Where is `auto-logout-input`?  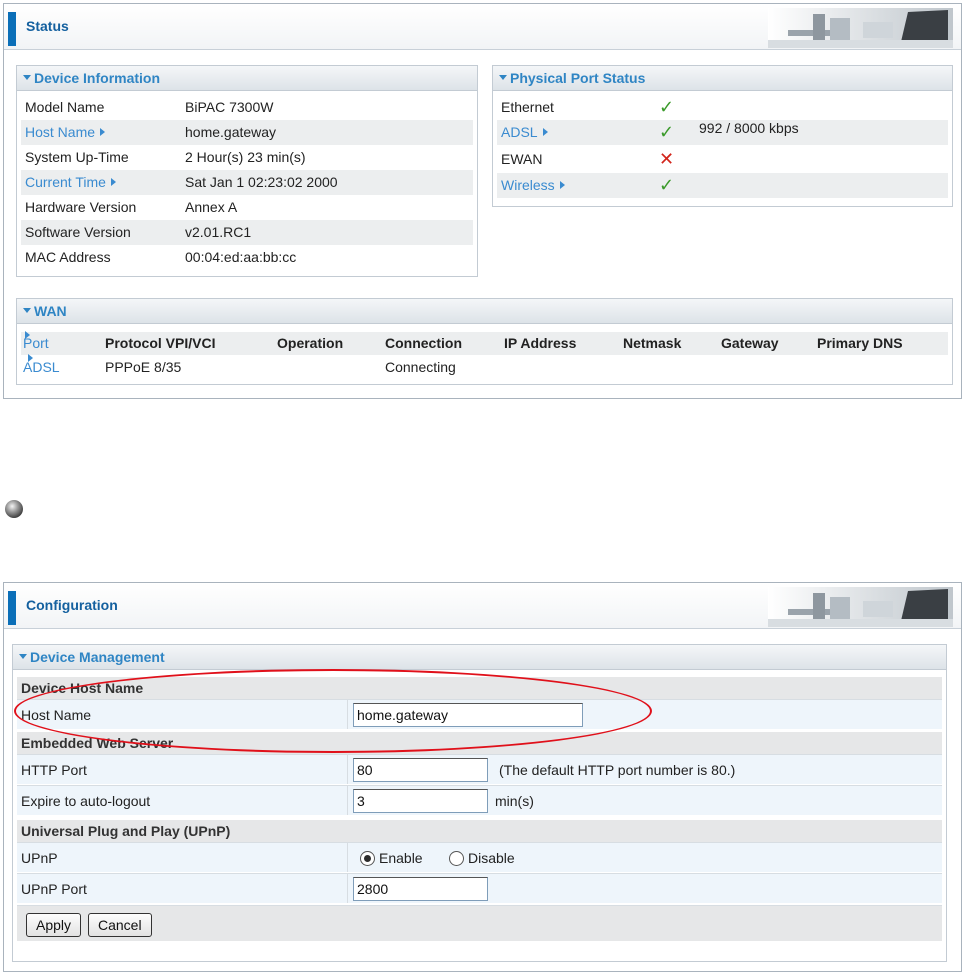
auto-logout-input is located at coordinates (420, 801).